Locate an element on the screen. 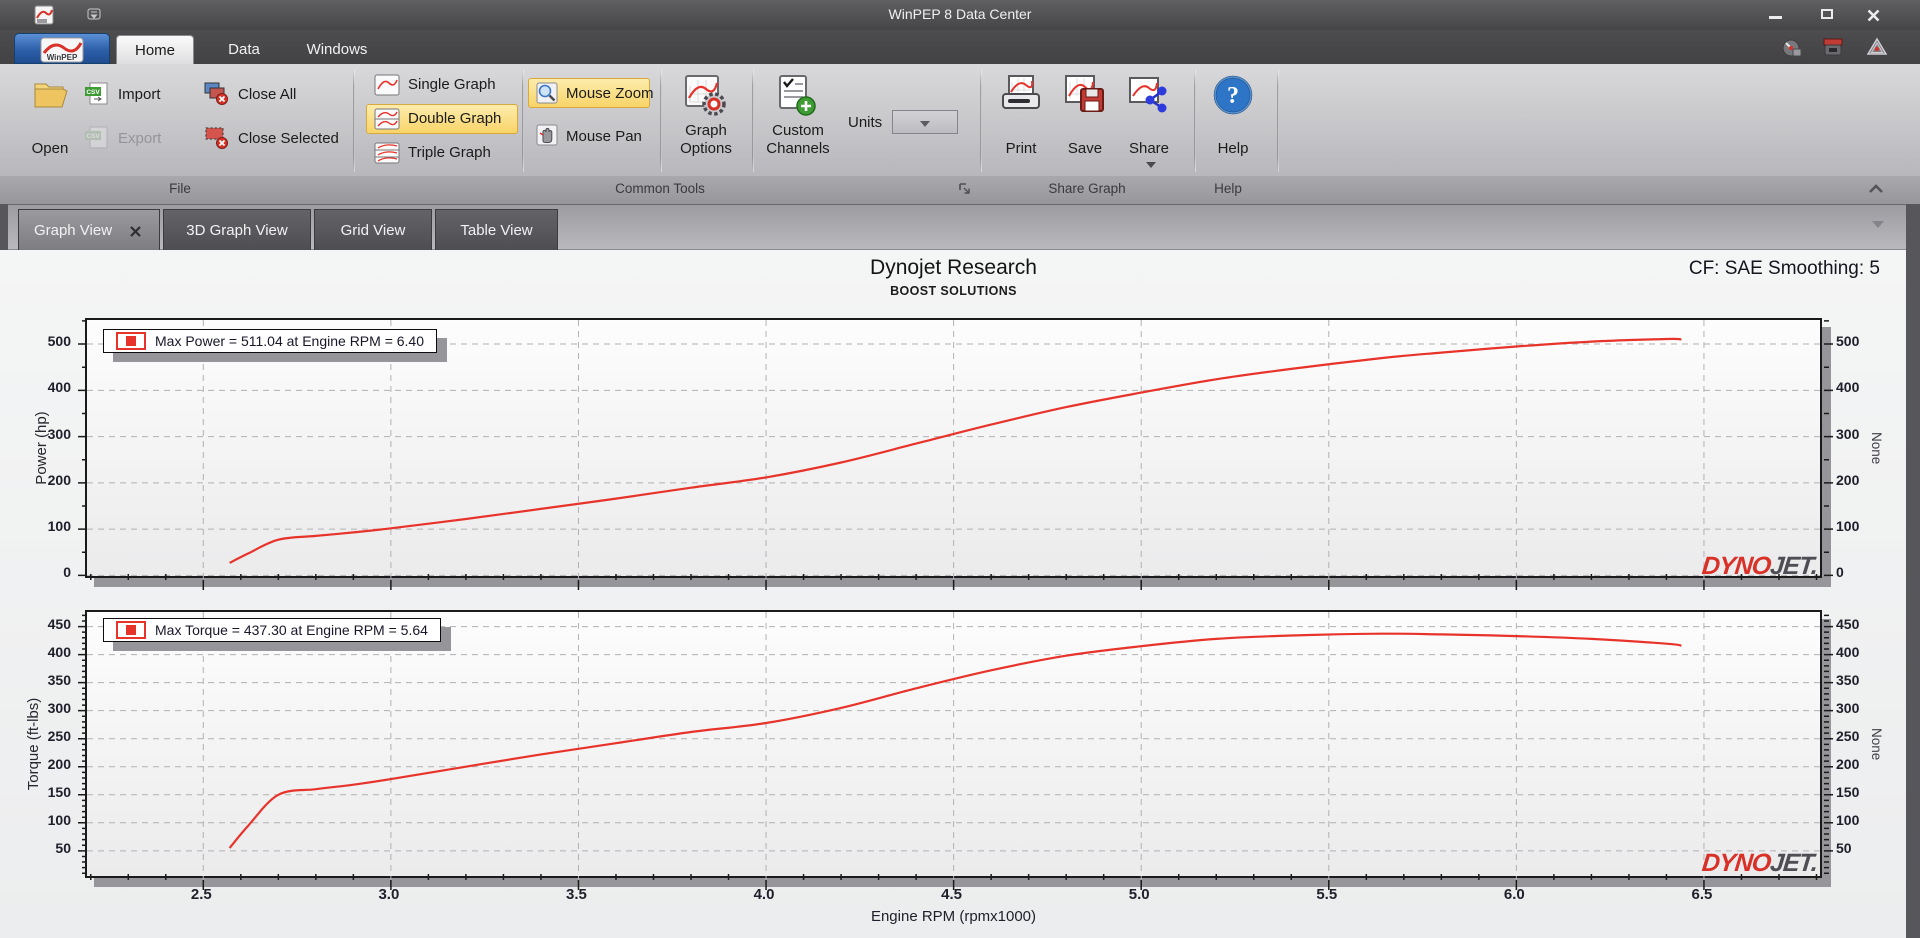  dialog-launcher-icon is located at coordinates (965, 189).